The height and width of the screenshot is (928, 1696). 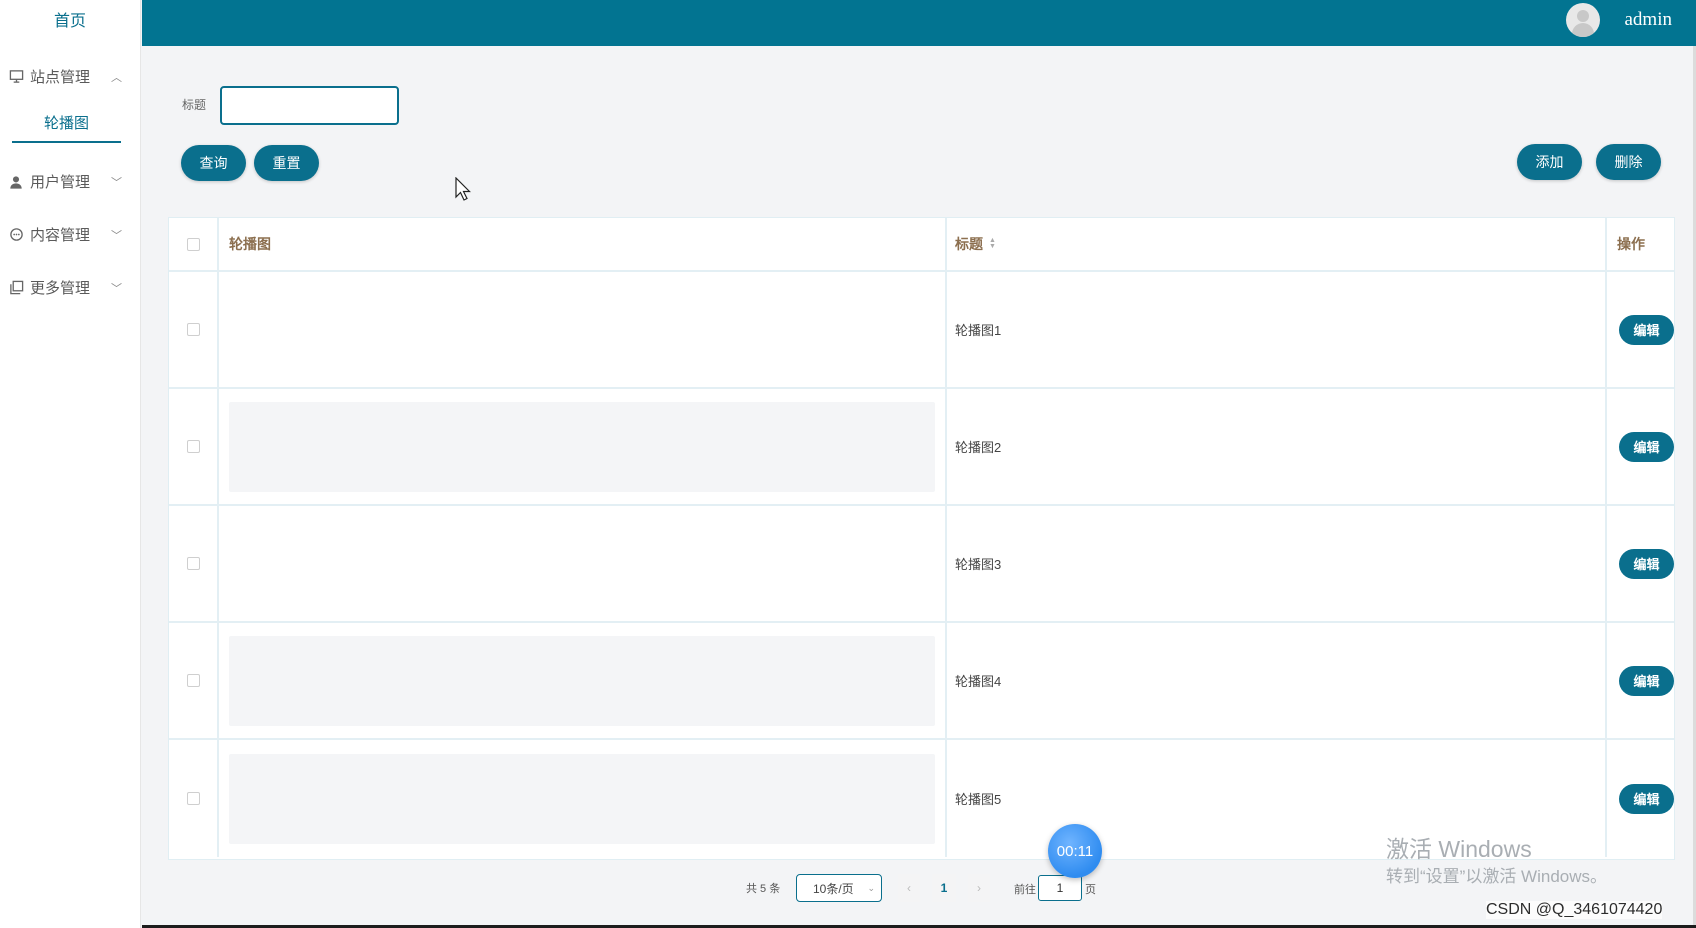 What do you see at coordinates (60, 288) in the screenshot?
I see `sidebar-item-label: 更多管理` at bounding box center [60, 288].